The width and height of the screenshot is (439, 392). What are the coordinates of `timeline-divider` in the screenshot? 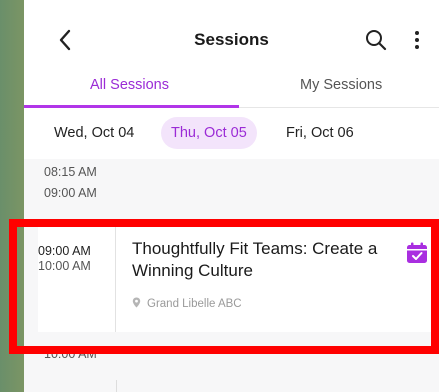 It's located at (116, 386).